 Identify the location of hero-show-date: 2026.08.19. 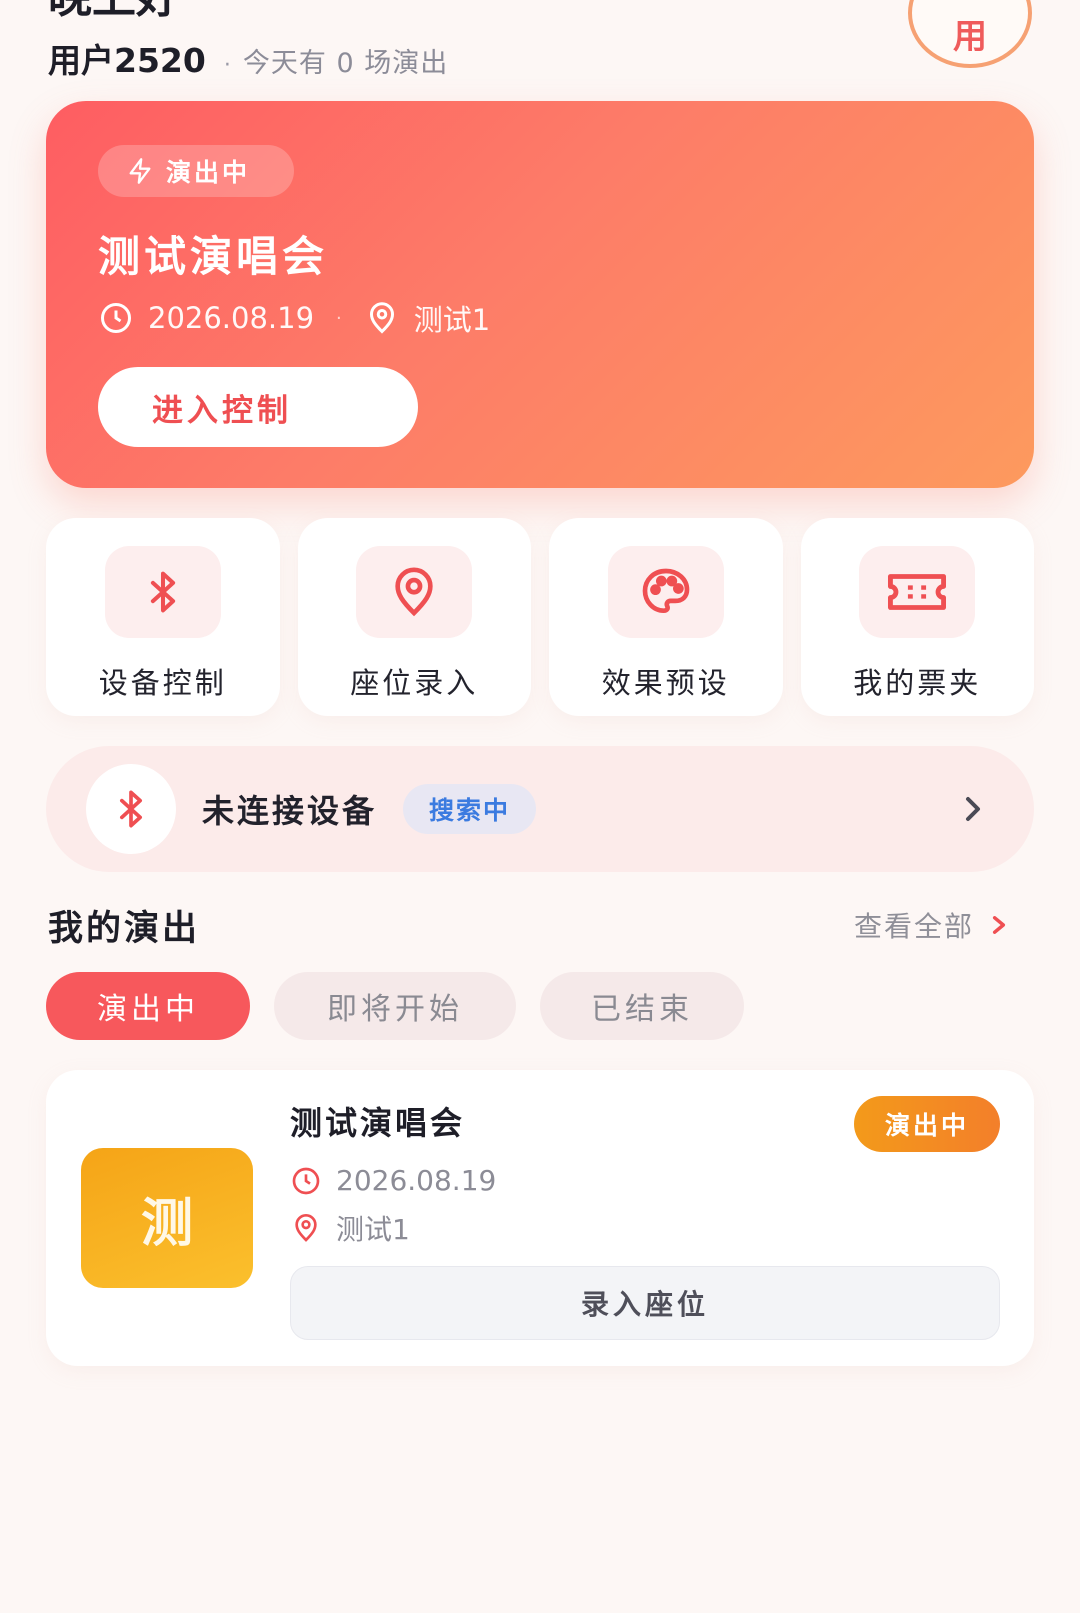
(231, 318).